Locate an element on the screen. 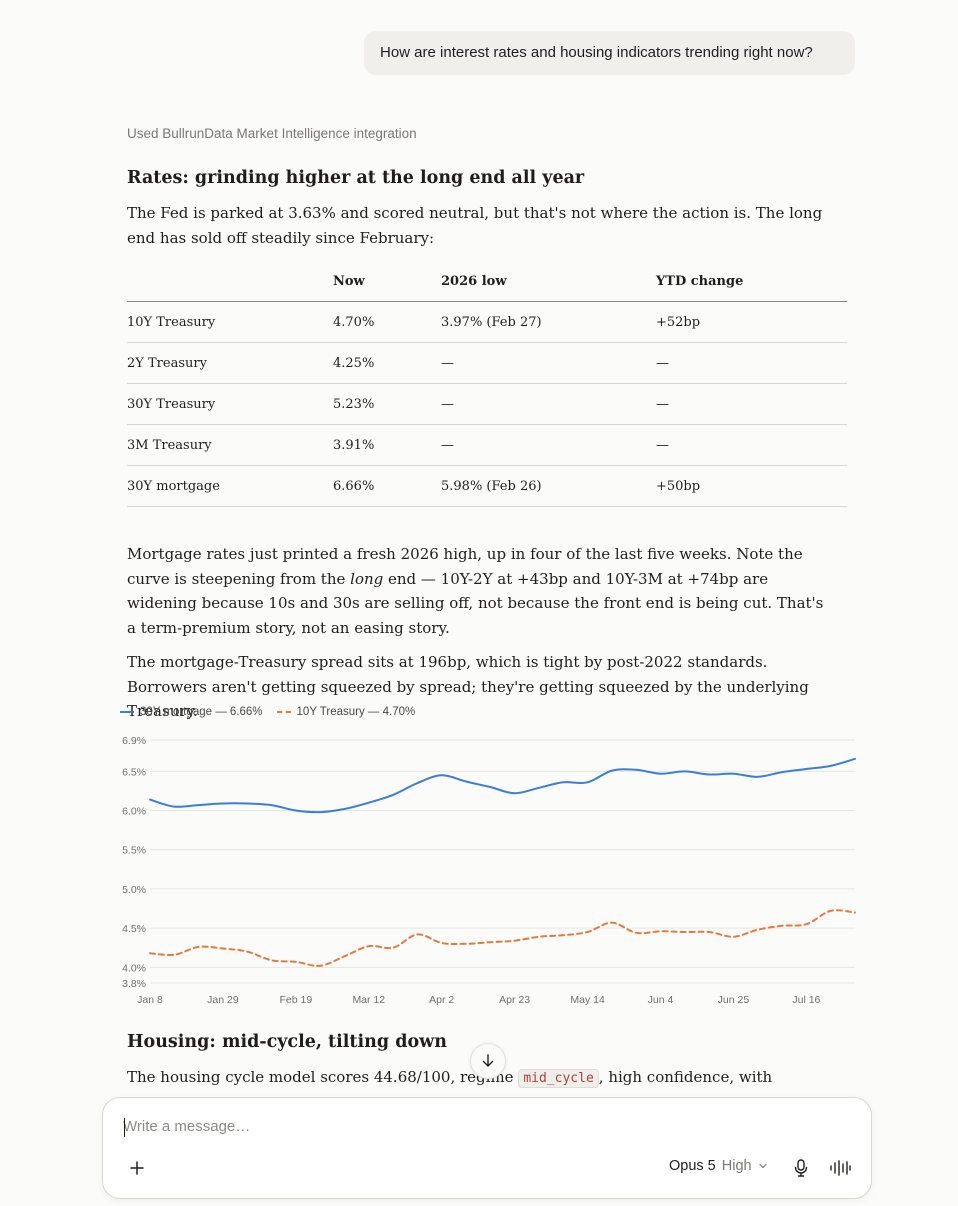 This screenshot has height=1206, width=958. scroll-to-bottom-button is located at coordinates (488, 1061).